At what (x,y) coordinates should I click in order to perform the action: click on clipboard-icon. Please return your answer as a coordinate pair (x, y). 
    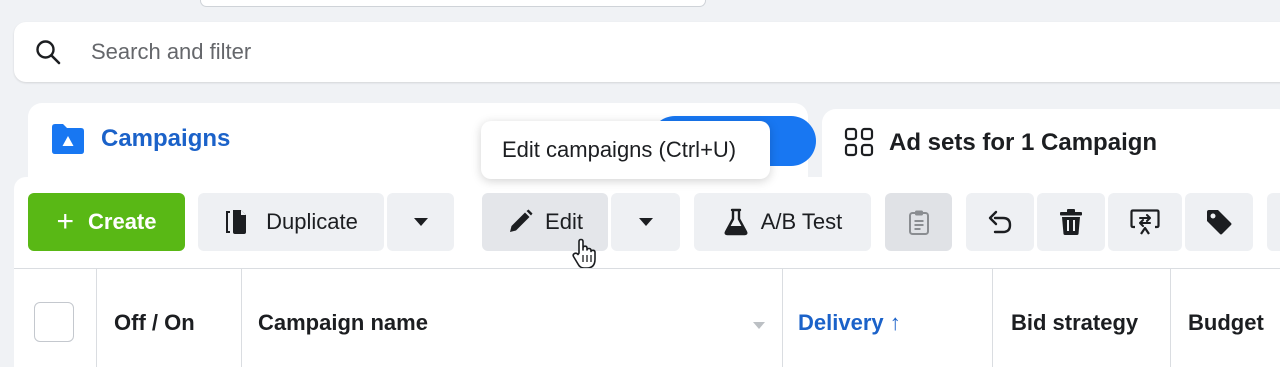
    Looking at the image, I should click on (919, 222).